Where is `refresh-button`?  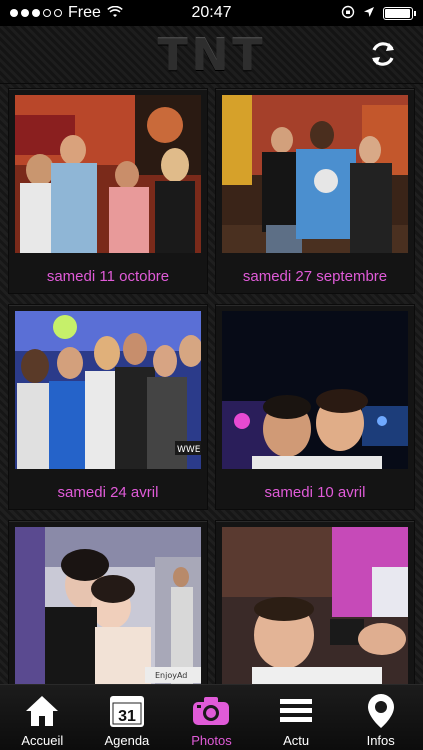 refresh-button is located at coordinates (383, 54).